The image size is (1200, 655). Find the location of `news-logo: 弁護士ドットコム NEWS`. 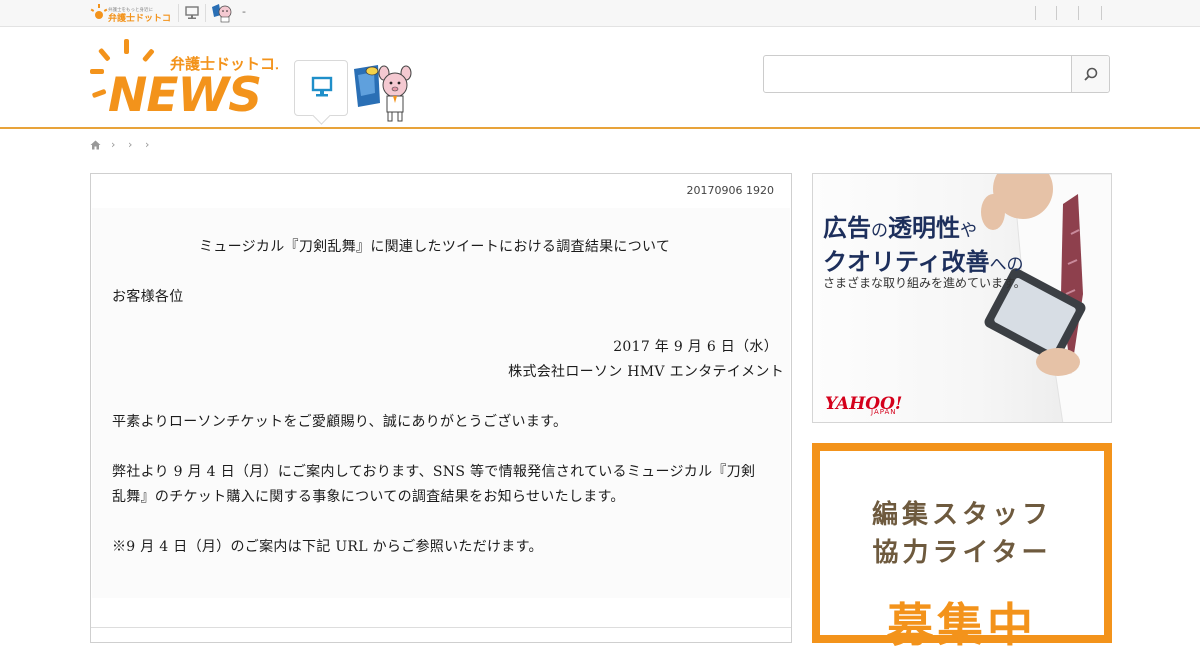

news-logo: 弁護士ドットコム NEWS is located at coordinates (183, 78).